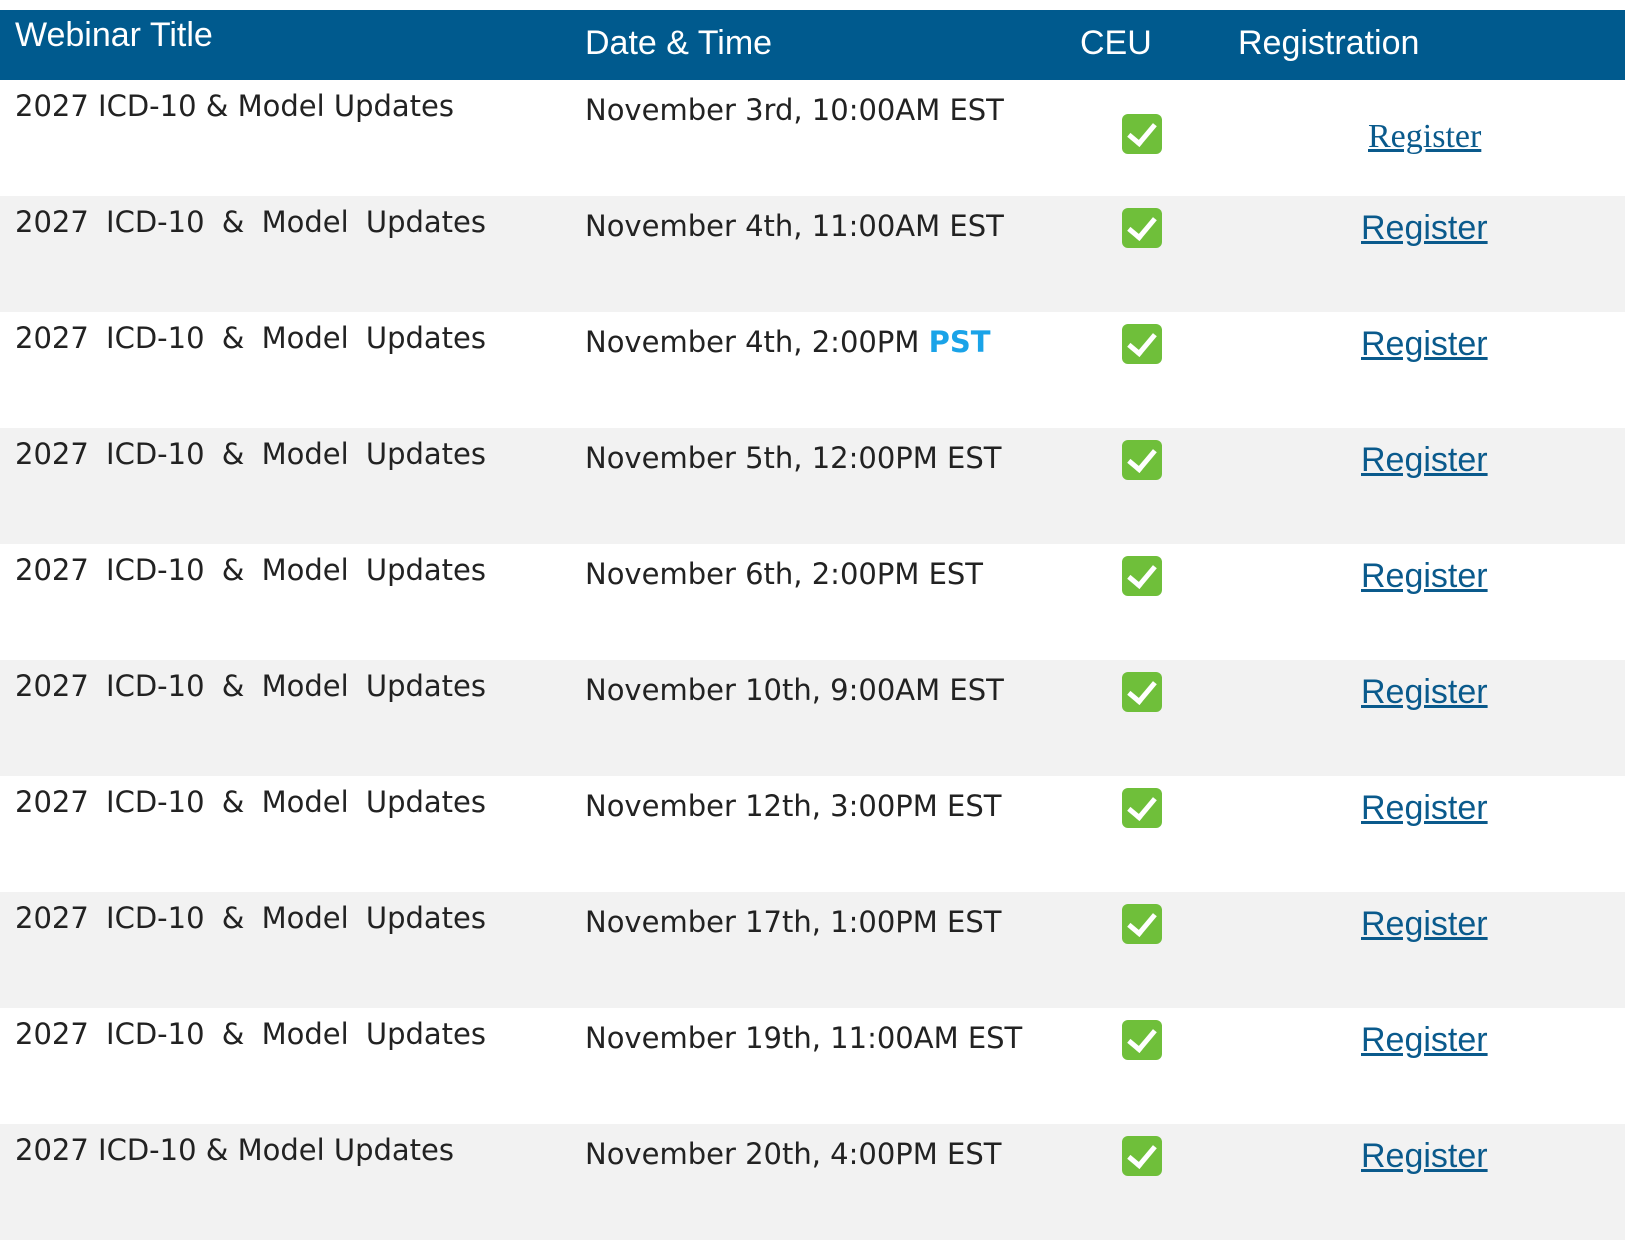  Describe the element at coordinates (752, 574) in the screenshot. I see `date-time-value: November 6th, 2:00PM` at that location.